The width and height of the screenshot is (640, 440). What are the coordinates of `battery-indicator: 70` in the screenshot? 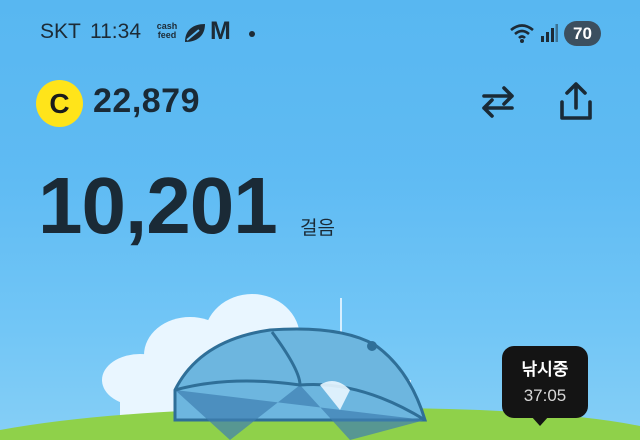 It's located at (582, 33).